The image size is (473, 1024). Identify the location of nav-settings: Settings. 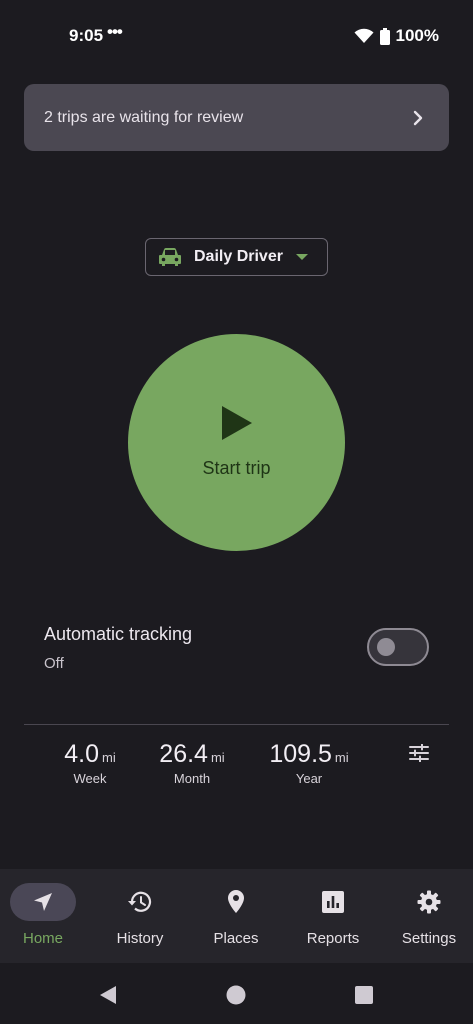
(427, 915).